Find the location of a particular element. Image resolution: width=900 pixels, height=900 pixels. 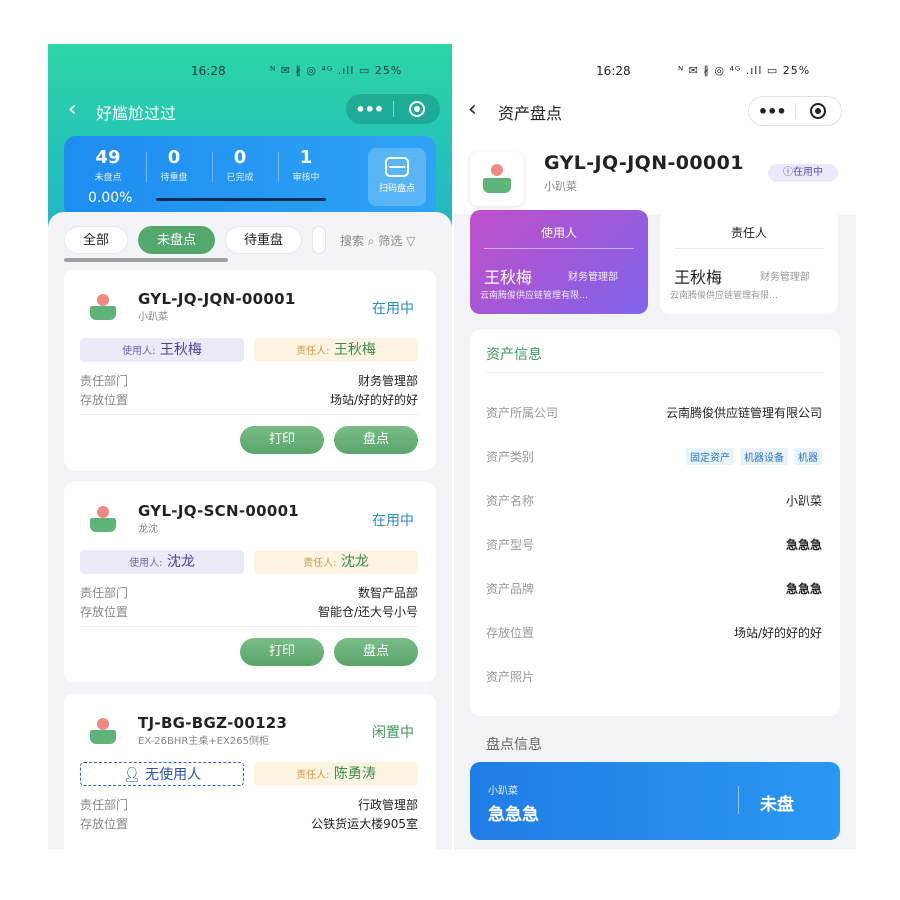

status-time: 16:28 is located at coordinates (208, 71).